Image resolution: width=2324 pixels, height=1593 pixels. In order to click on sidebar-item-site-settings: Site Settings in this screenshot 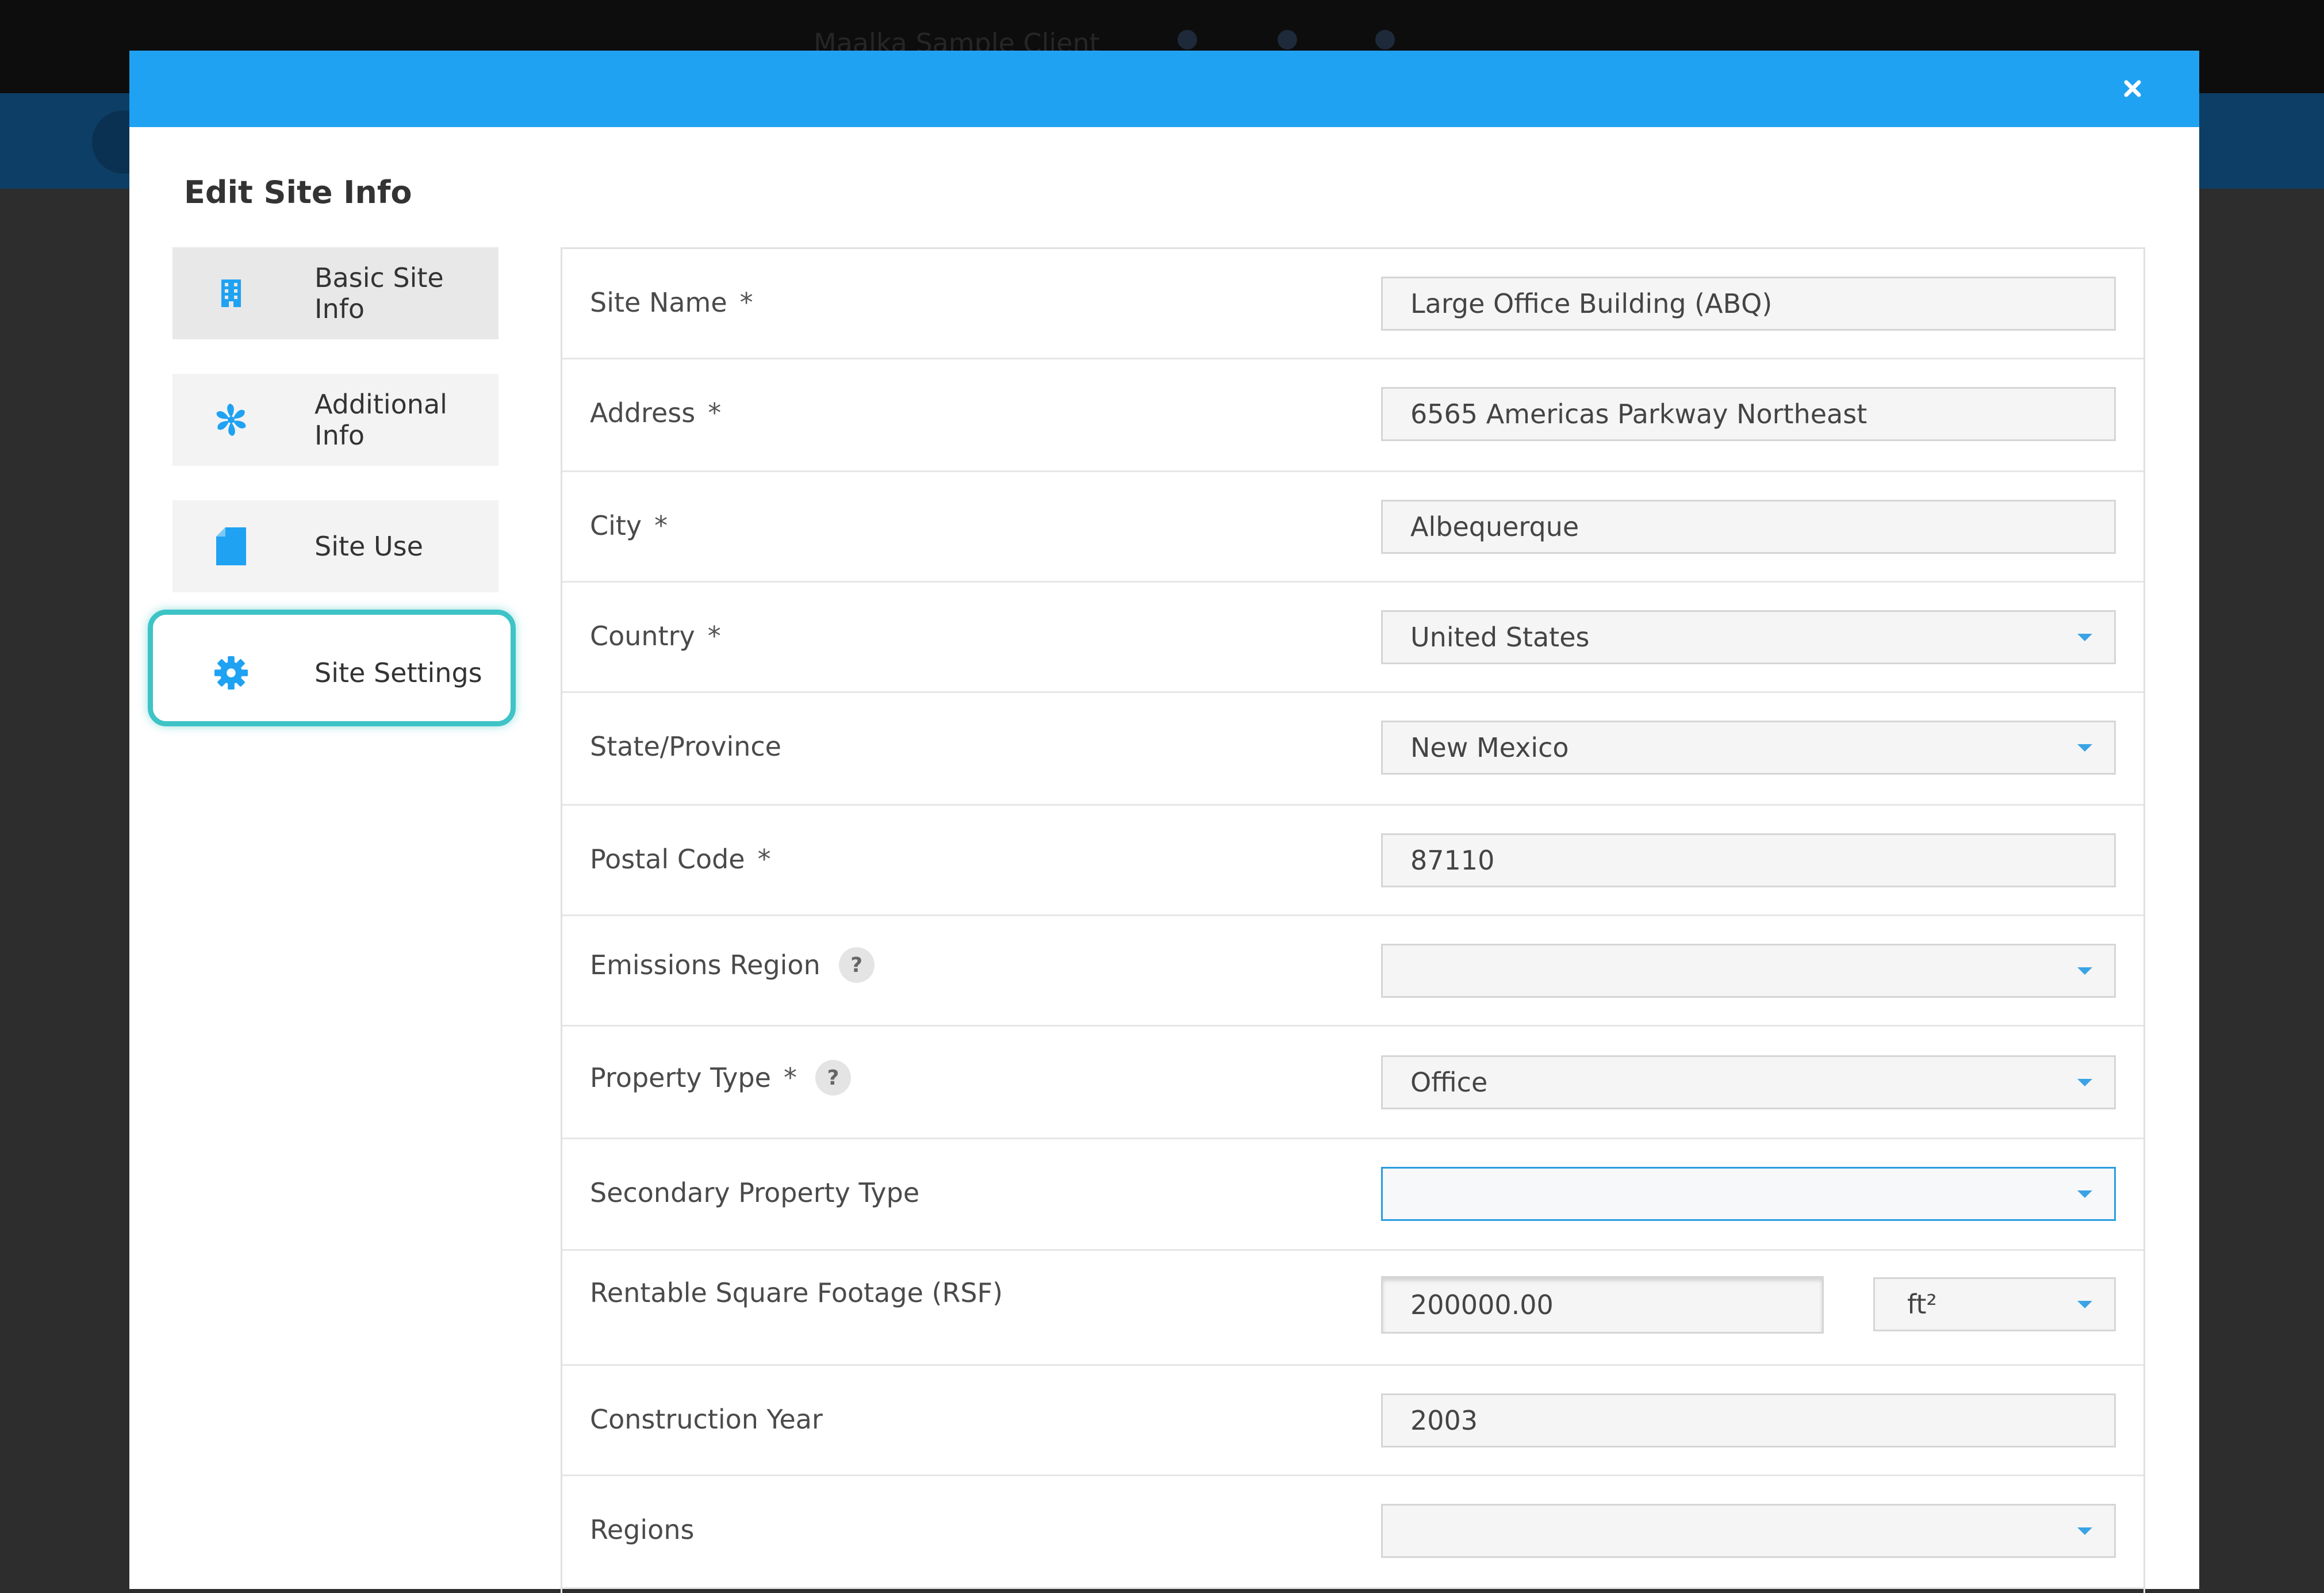, I will do `click(335, 673)`.